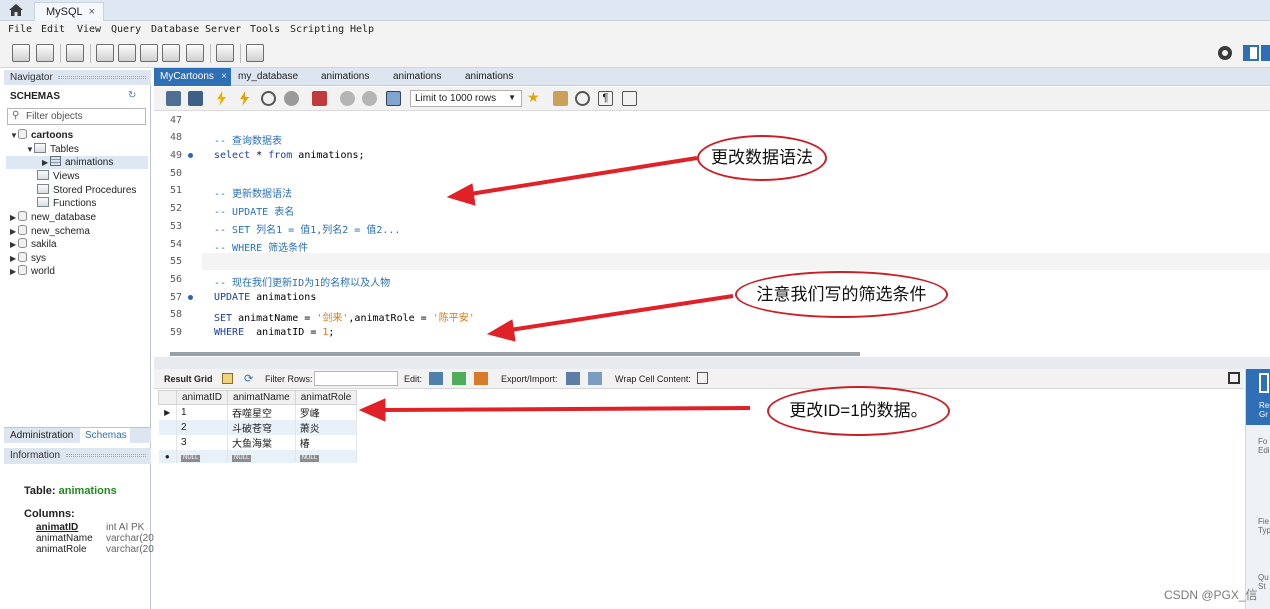  What do you see at coordinates (171, 53) in the screenshot?
I see `create-procedure-icon` at bounding box center [171, 53].